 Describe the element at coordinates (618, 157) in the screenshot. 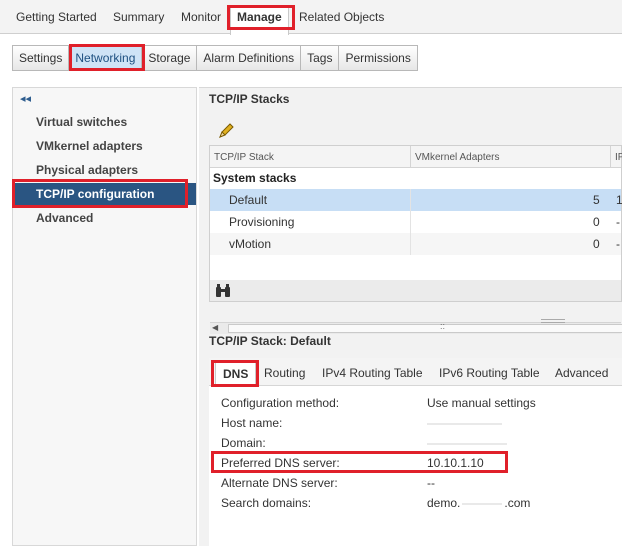

I see `column-header-ip: IP` at that location.